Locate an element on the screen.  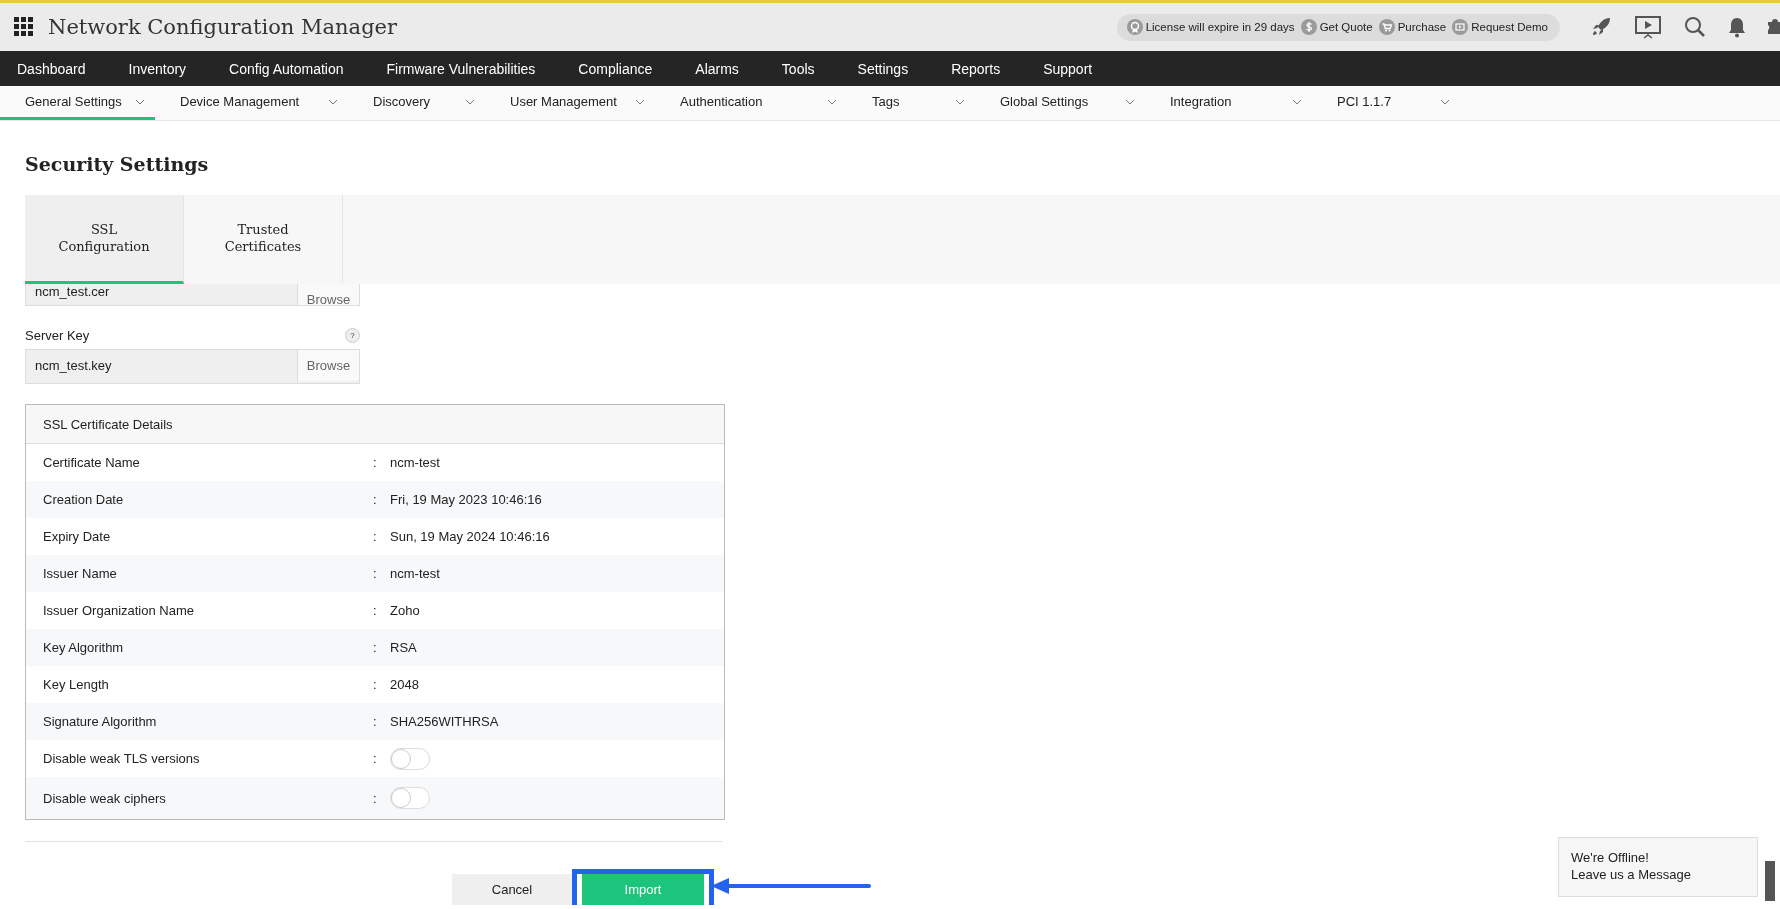
scrollbar is located at coordinates (1770, 881).